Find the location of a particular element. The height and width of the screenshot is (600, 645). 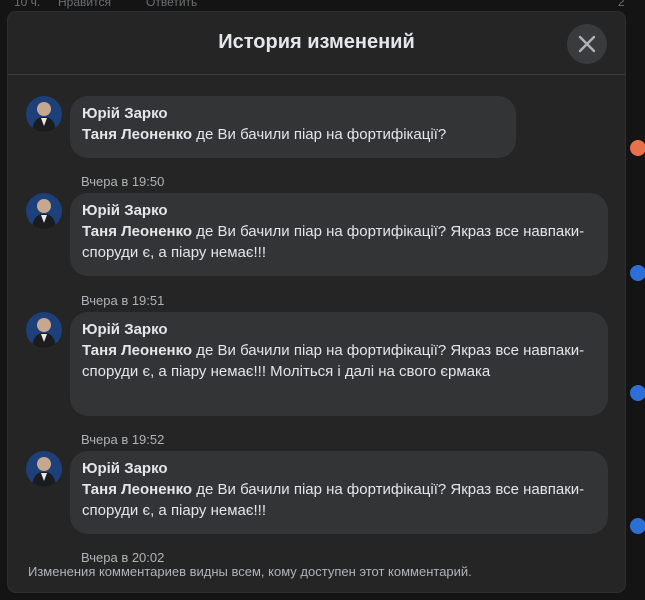

dialog-title: История изменений is located at coordinates (316, 42).